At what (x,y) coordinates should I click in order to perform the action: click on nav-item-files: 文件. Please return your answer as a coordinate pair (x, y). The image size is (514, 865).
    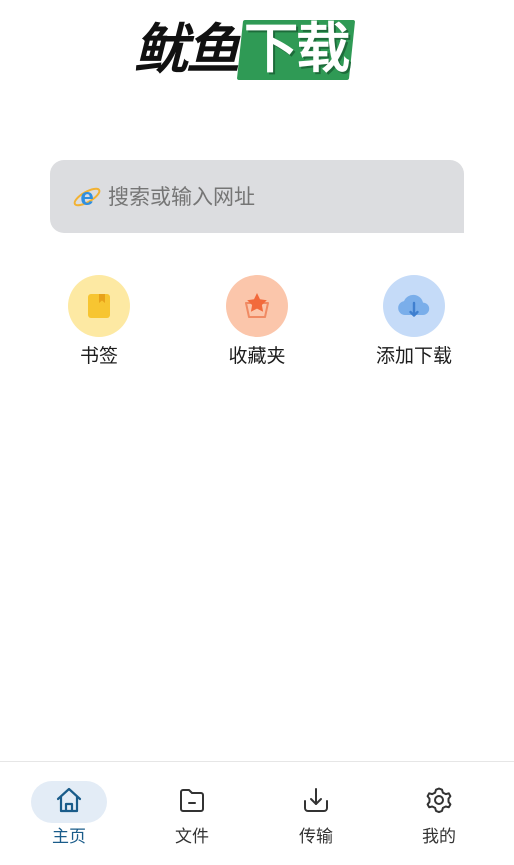
    Looking at the image, I should click on (192, 814).